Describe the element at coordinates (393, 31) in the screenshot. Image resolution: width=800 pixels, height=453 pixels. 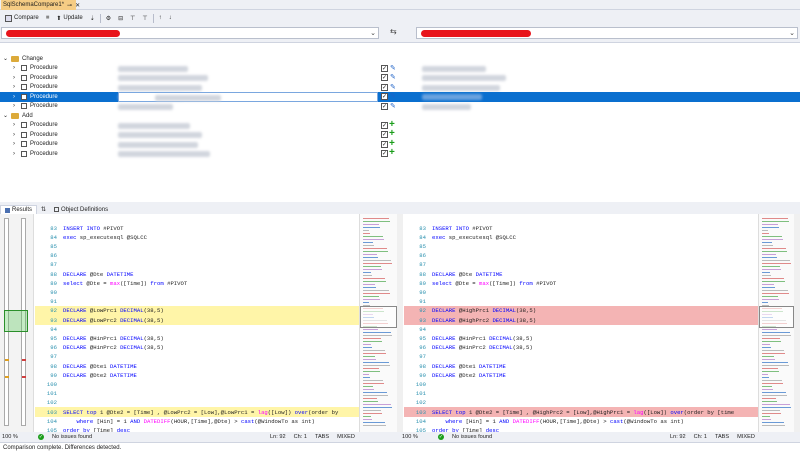
I see `swap-direction-button: ⇆` at that location.